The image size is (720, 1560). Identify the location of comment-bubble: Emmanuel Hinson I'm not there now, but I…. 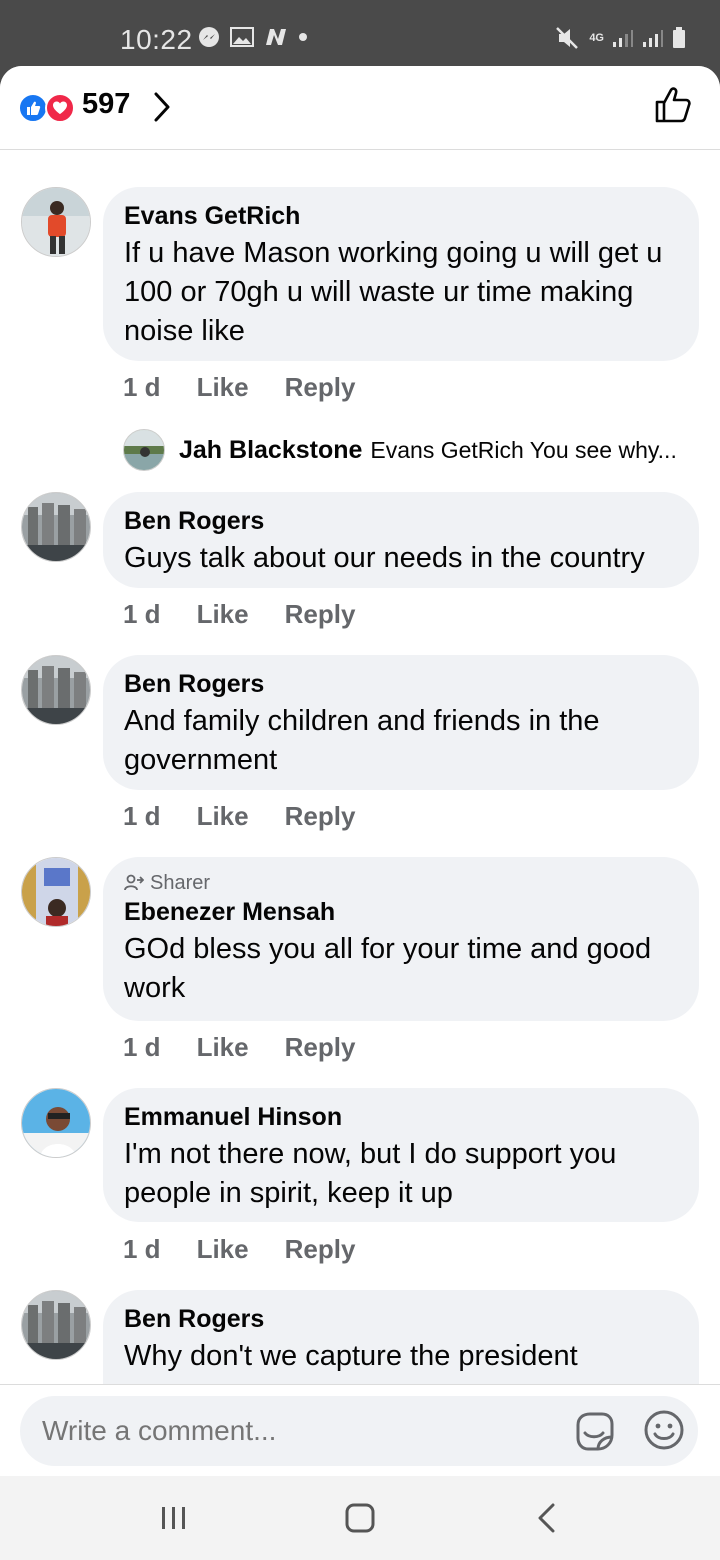
(401, 1155).